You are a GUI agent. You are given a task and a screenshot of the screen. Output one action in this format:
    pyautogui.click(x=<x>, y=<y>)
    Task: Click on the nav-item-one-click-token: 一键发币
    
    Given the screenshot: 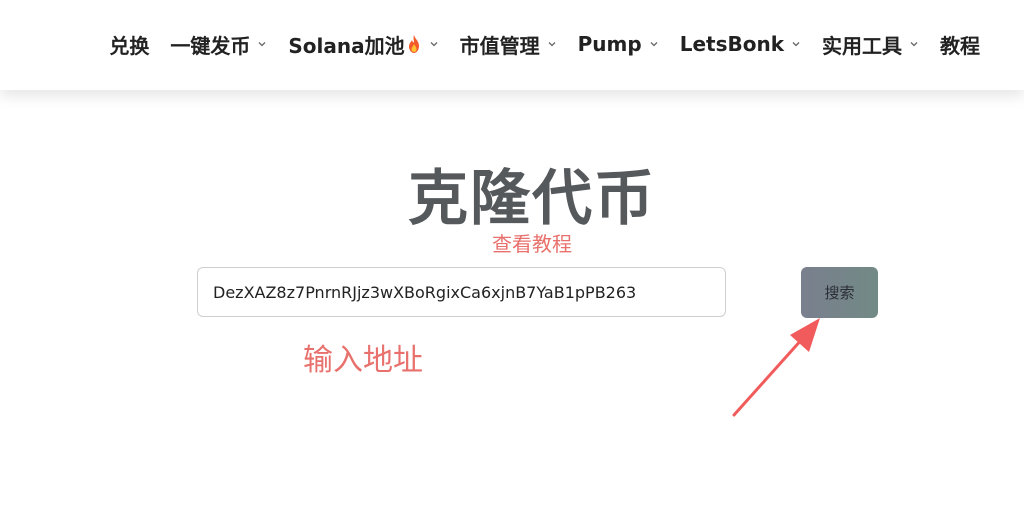 What is the action you would take?
    pyautogui.click(x=218, y=44)
    